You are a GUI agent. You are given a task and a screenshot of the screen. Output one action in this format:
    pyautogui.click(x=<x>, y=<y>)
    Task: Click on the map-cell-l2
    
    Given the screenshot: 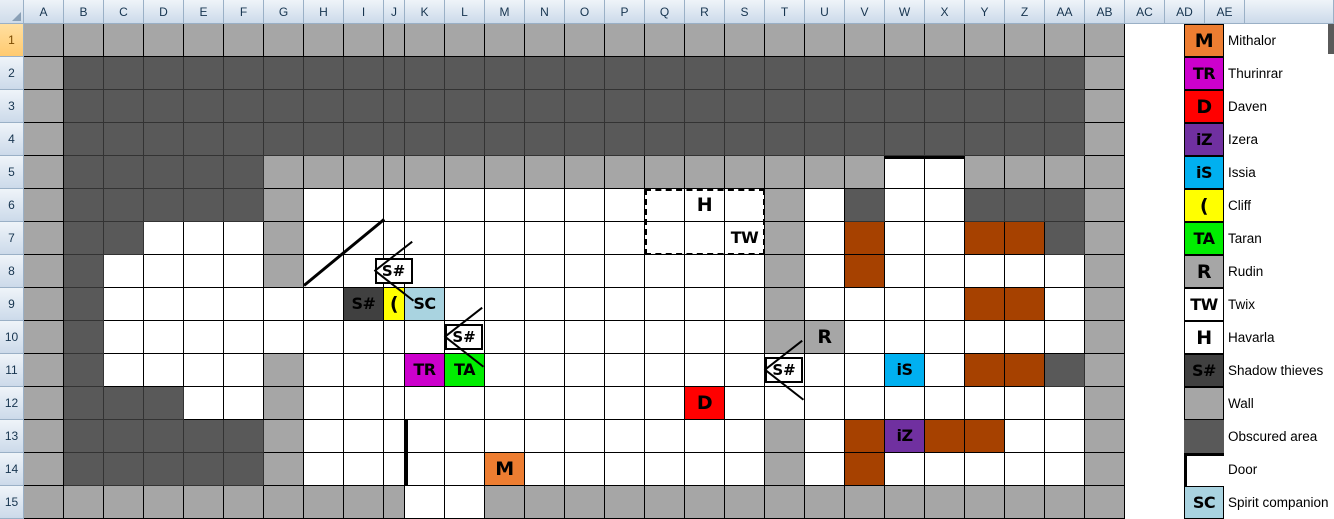 What is the action you would take?
    pyautogui.click(x=465, y=73)
    